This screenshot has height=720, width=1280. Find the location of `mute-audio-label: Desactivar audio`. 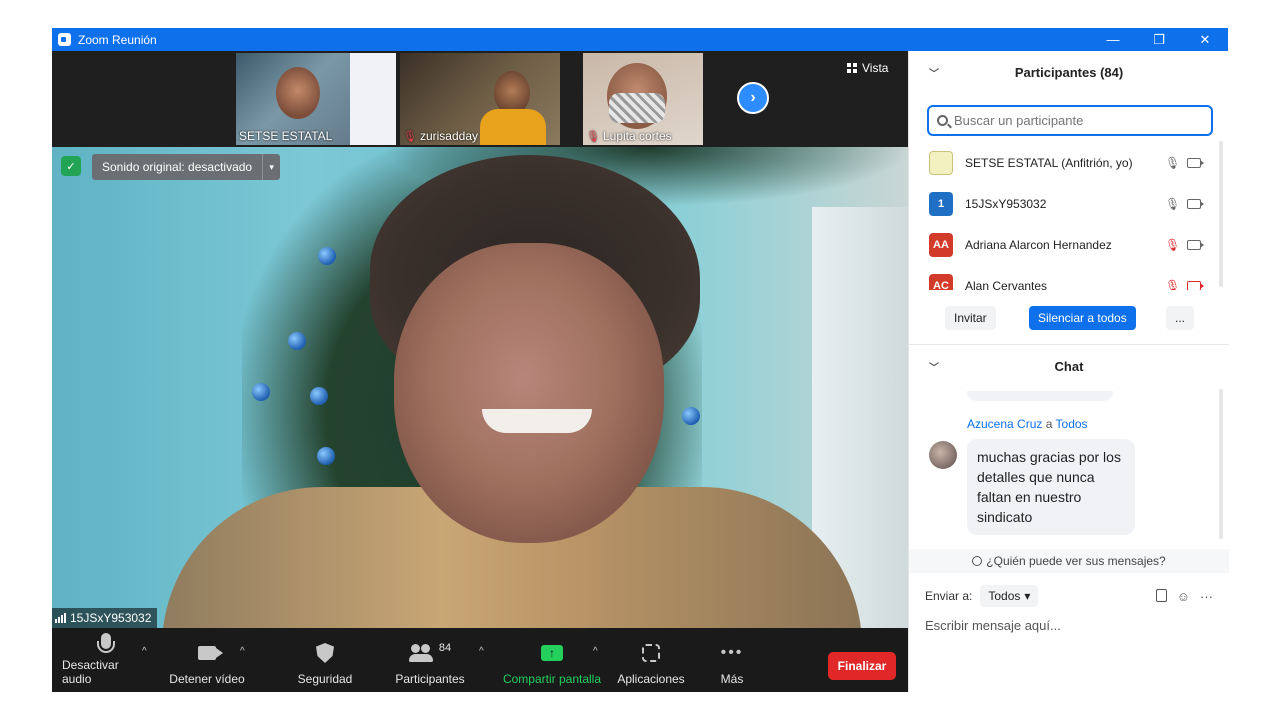

mute-audio-label: Desactivar audio is located at coordinates (90, 672).